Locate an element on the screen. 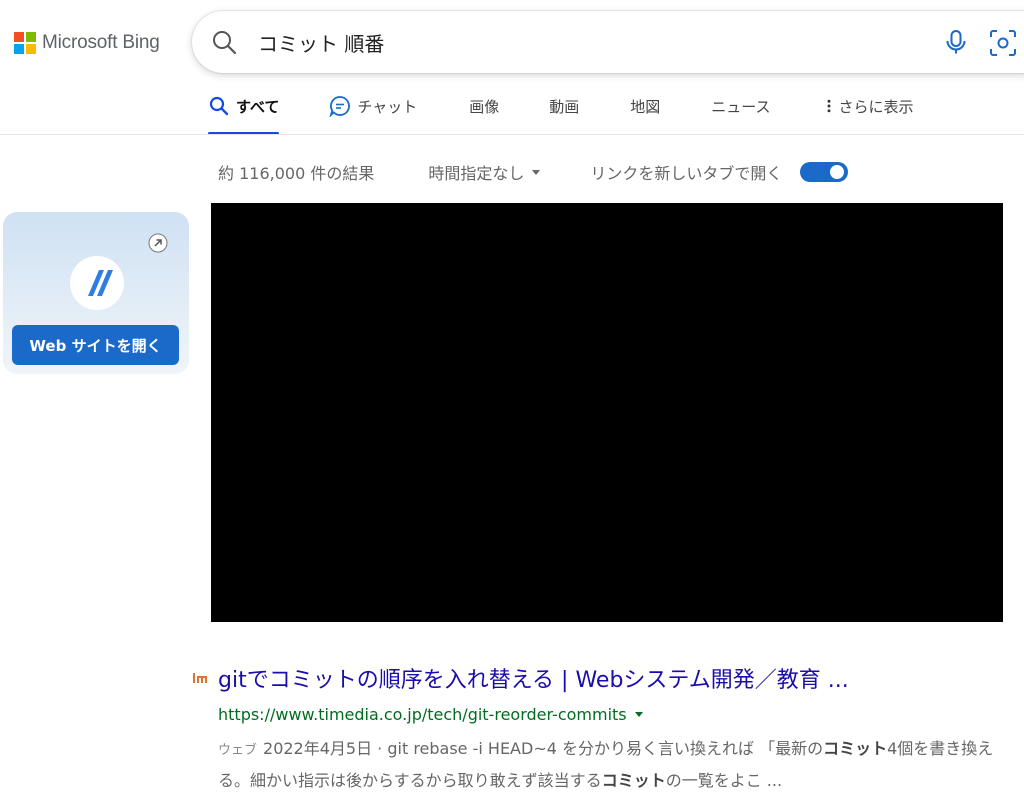 This screenshot has width=1024, height=800. tab-label: チャット is located at coordinates (387, 106).